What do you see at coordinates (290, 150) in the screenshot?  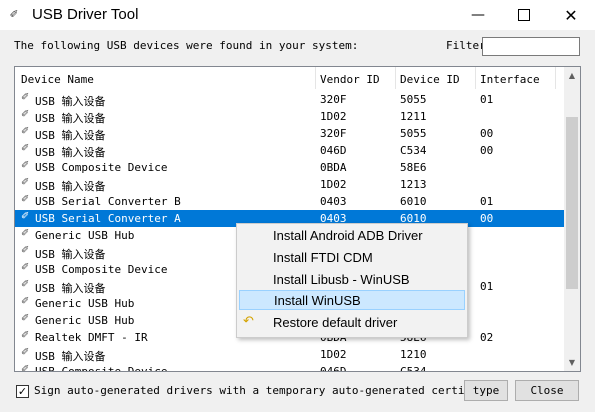 I see `table-row: ✐ USB 输入设备 046D C534 00` at bounding box center [290, 150].